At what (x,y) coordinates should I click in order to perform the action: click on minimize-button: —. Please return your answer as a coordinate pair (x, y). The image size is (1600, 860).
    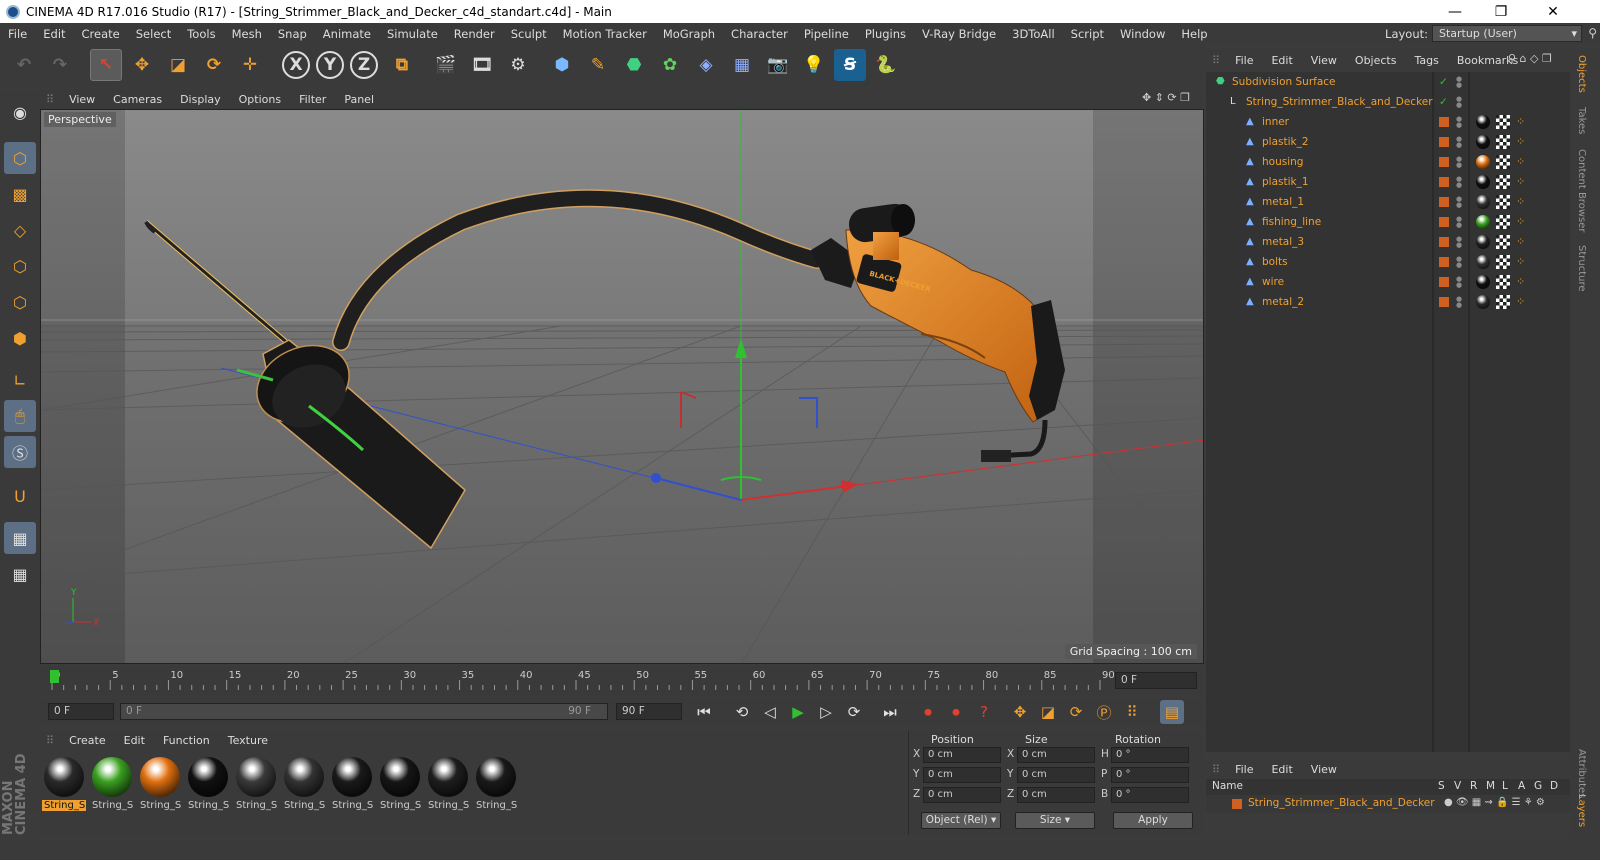
    Looking at the image, I should click on (1455, 11).